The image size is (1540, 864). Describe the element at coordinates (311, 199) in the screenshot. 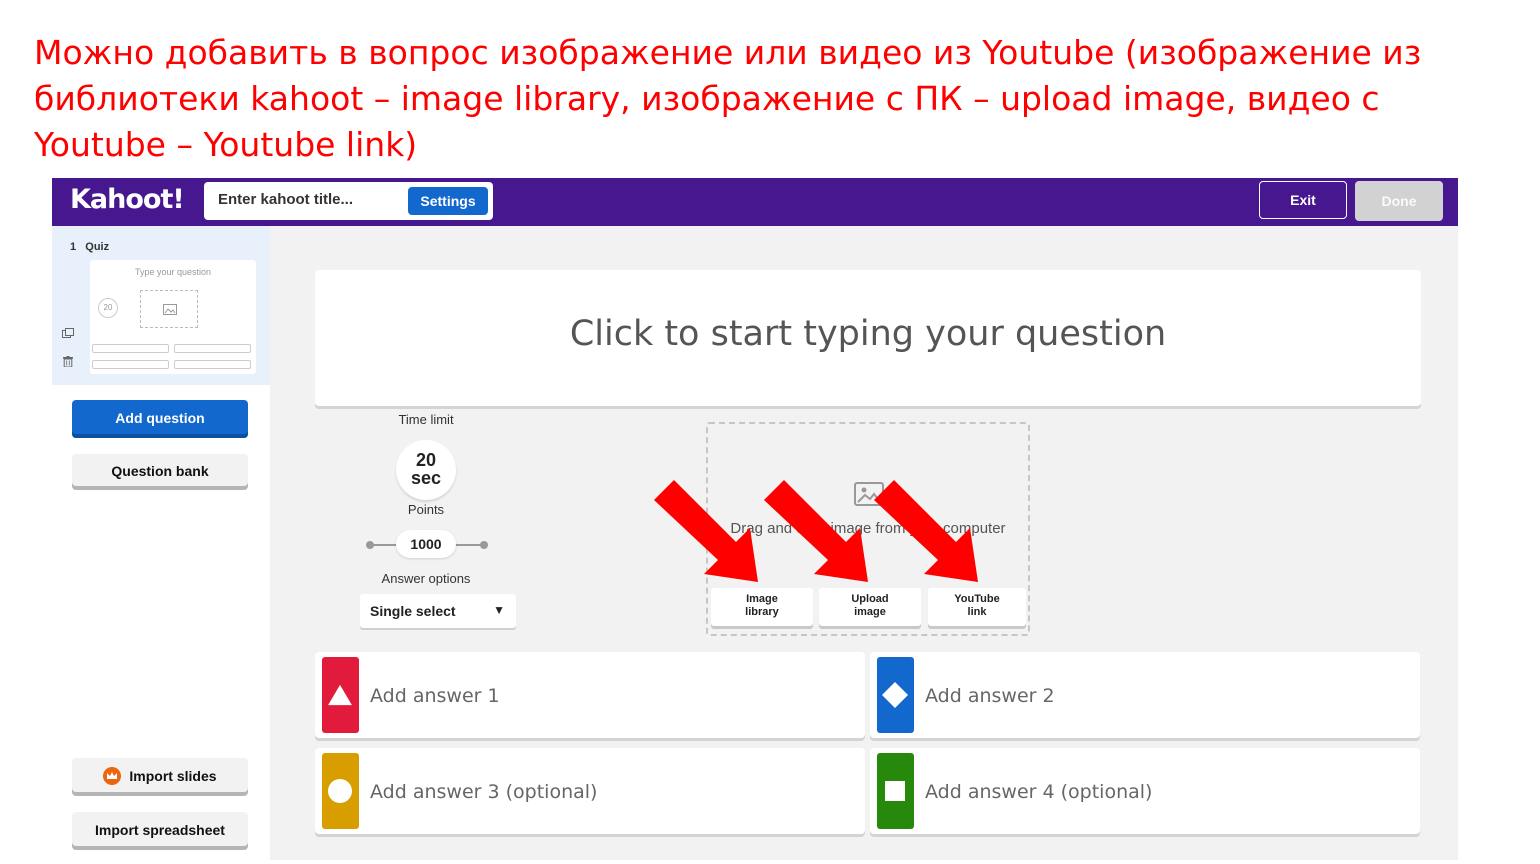

I see `kahoot-title-input` at that location.